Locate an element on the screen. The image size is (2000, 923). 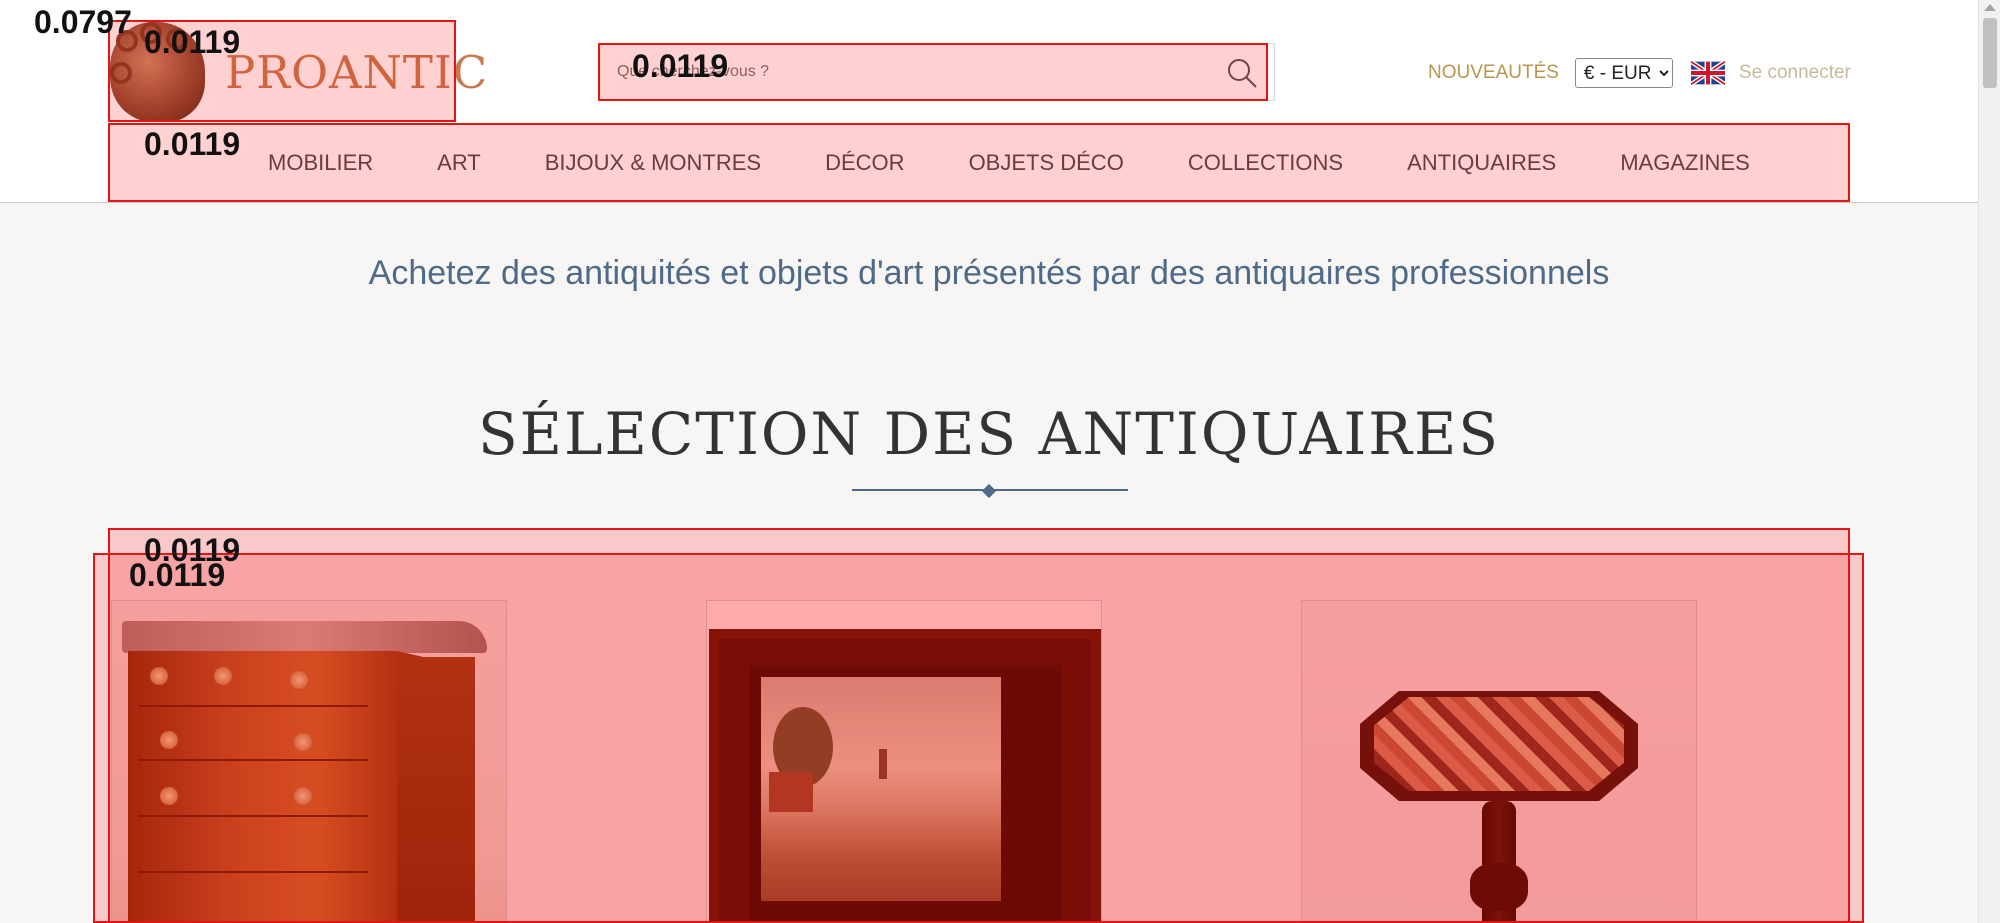
painting-image is located at coordinates (904, 762).